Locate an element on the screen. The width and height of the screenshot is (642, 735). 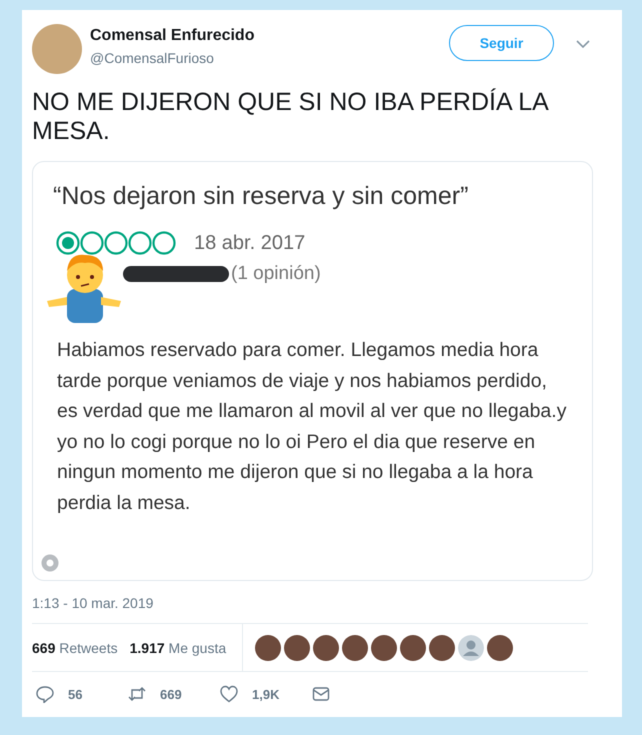
tweet-timestamp: 1:13 - 10 mar. 2019 is located at coordinates (316, 603).